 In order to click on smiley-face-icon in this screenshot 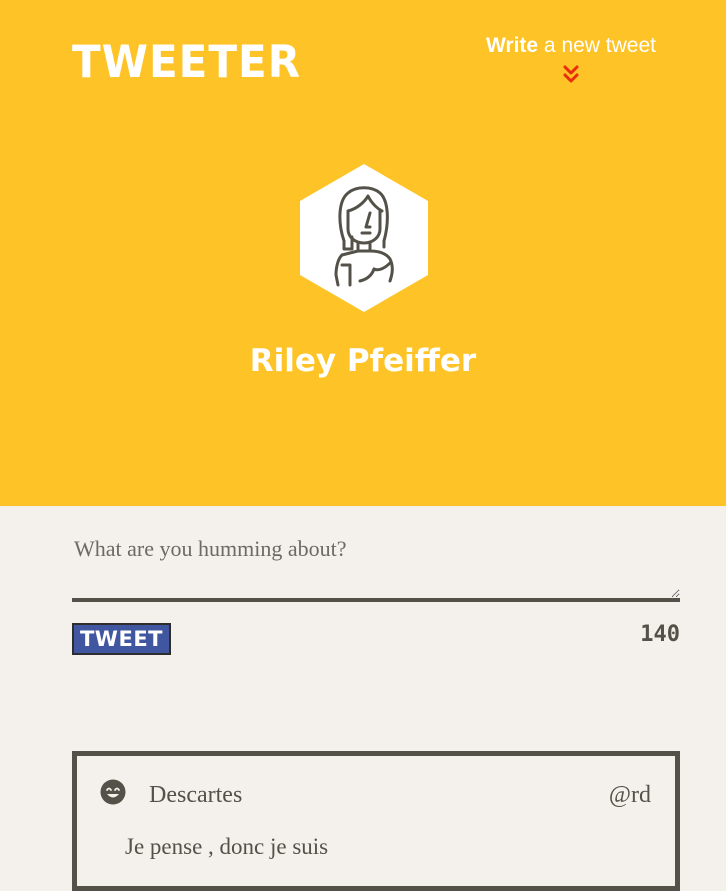, I will do `click(113, 792)`.